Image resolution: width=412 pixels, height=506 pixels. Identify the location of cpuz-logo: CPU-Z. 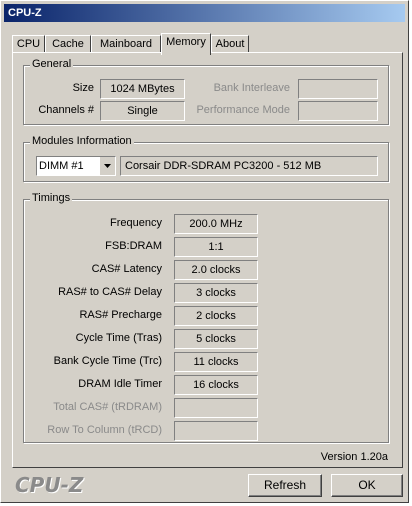
(49, 485).